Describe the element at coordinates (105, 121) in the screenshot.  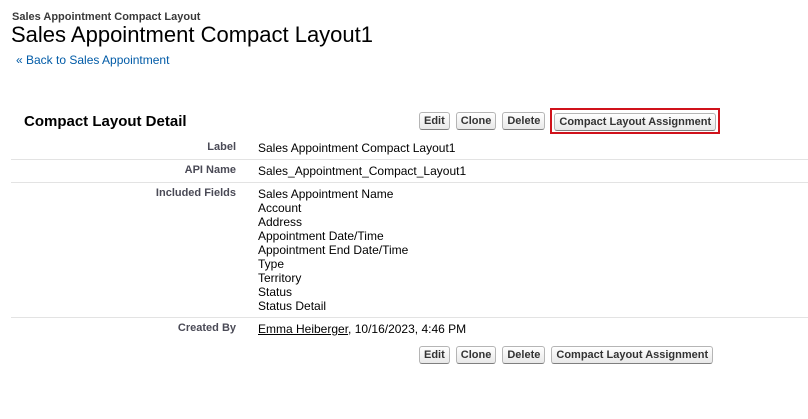
I see `section-title: Compact Layout Detail` at that location.